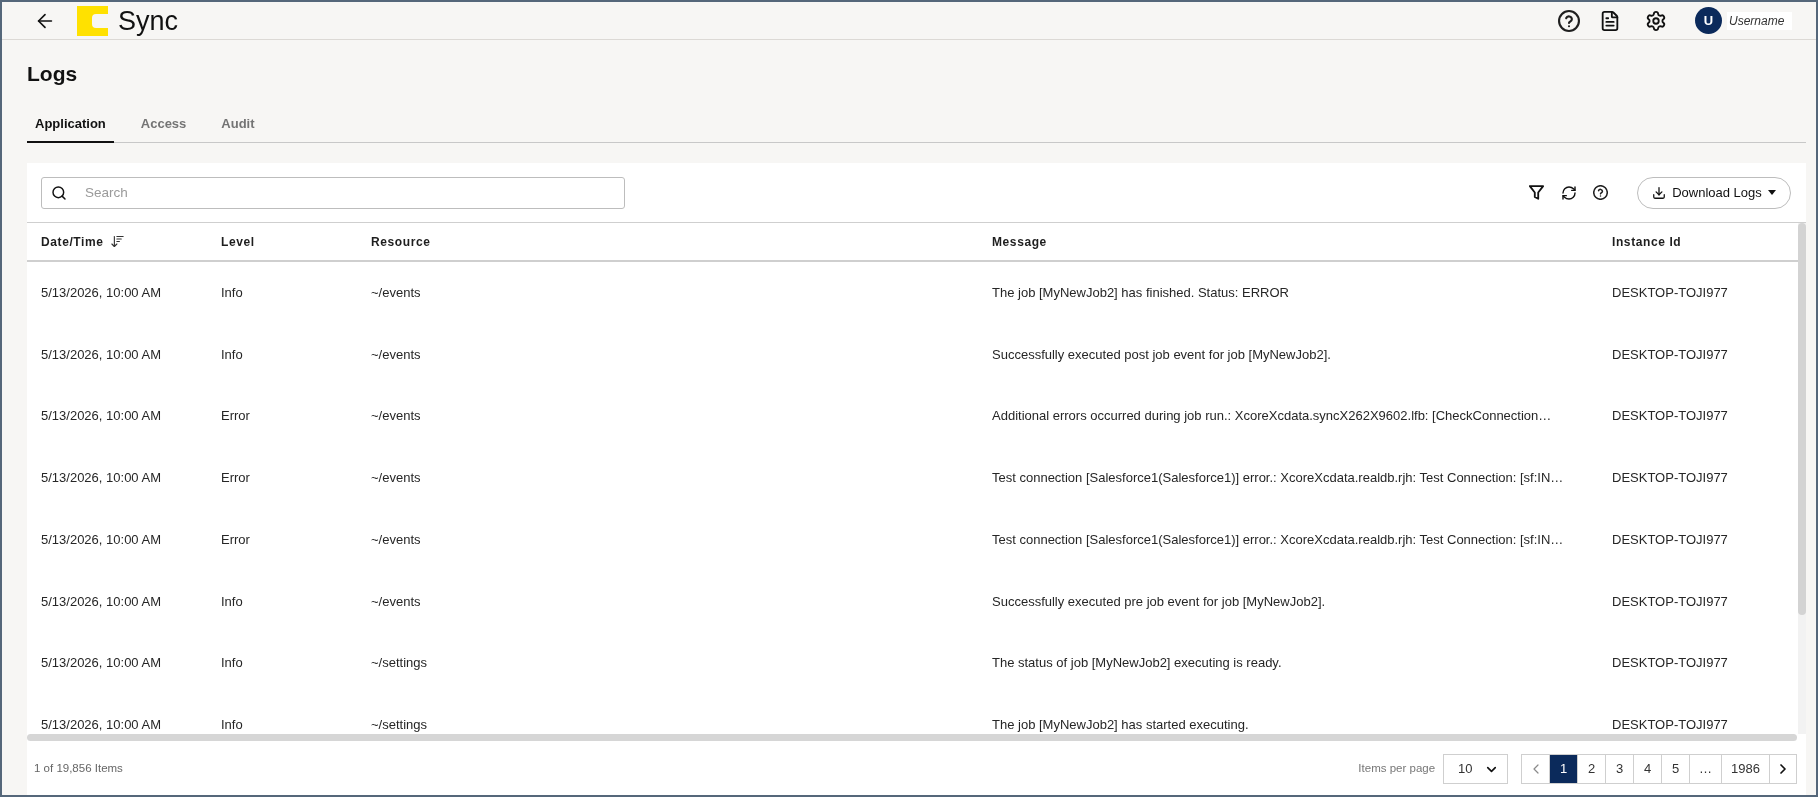  What do you see at coordinates (238, 241) in the screenshot?
I see `column-header: Level` at bounding box center [238, 241].